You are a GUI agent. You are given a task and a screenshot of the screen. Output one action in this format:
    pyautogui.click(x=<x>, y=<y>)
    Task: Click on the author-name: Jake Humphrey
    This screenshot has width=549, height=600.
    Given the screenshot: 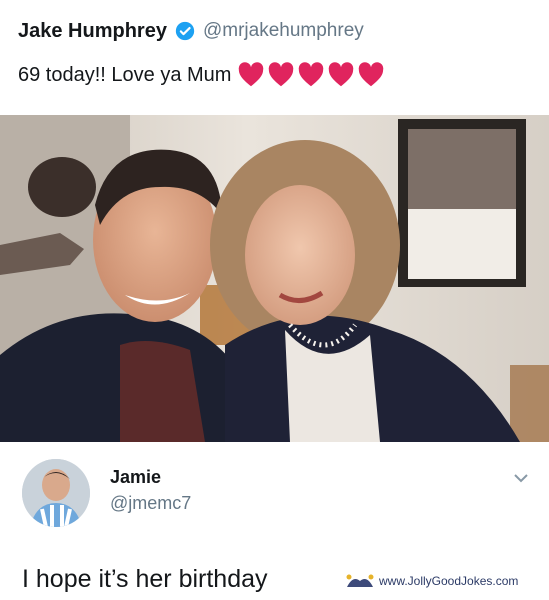 What is the action you would take?
    pyautogui.click(x=92, y=31)
    